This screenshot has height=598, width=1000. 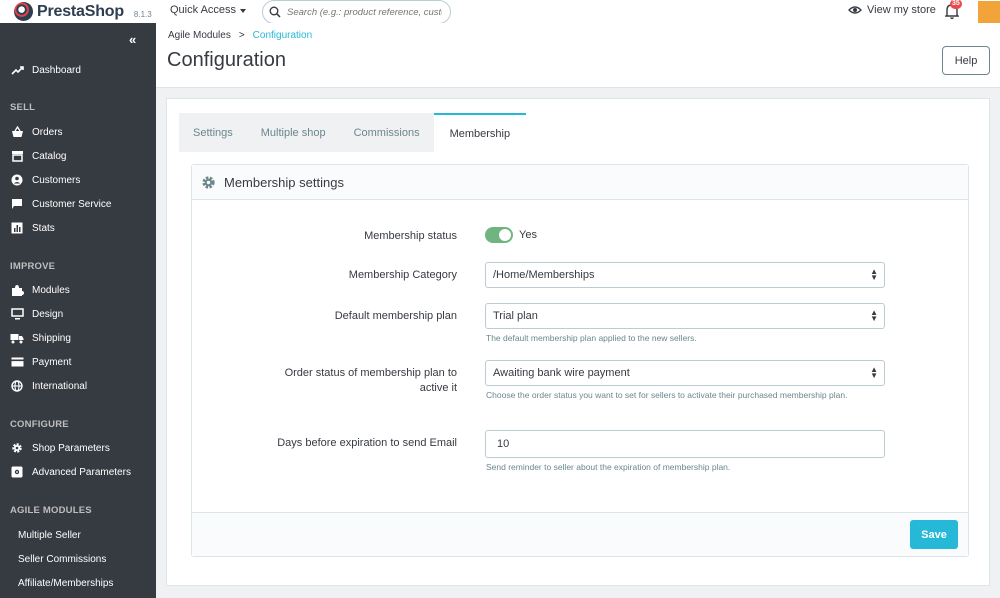 I want to click on globe-icon, so click(x=17, y=386).